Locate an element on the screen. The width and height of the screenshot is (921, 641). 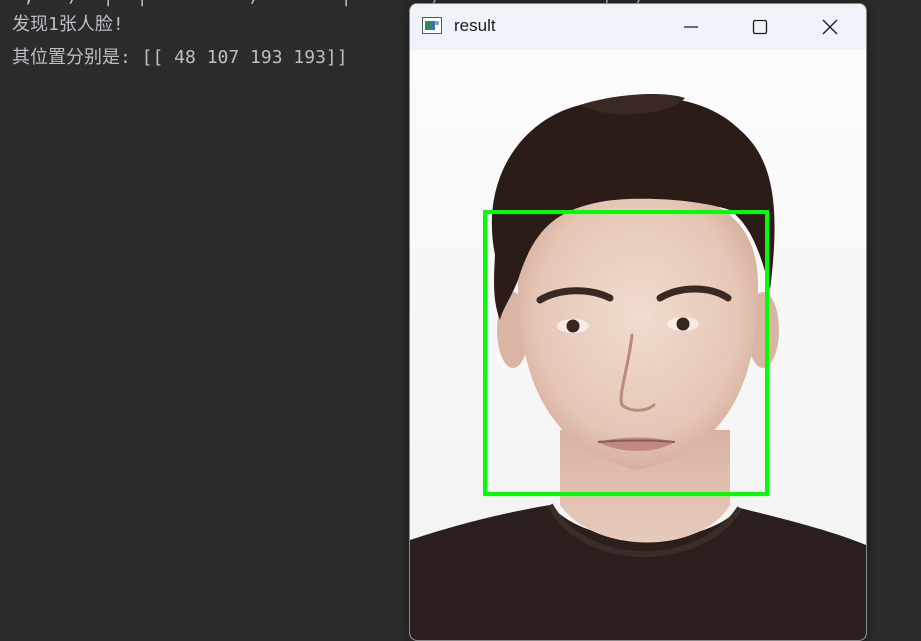
maximize-button is located at coordinates (760, 27).